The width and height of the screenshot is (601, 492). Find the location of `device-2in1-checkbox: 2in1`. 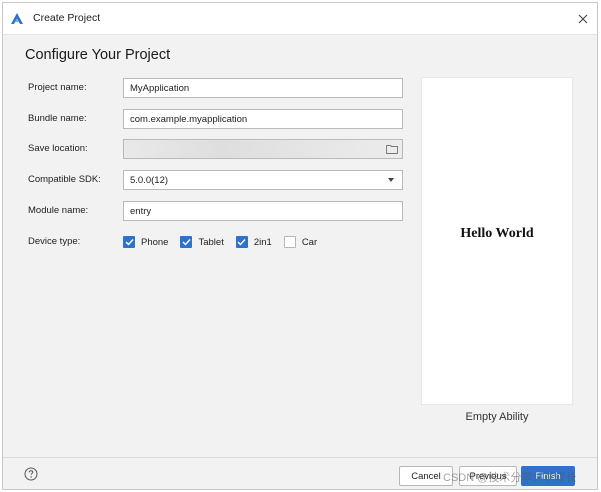

device-2in1-checkbox: 2in1 is located at coordinates (253, 242).